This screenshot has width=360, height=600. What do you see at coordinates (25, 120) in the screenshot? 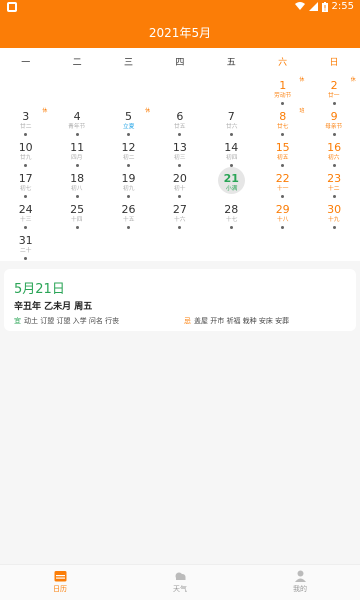
I see `day-cell: 3 廿二休` at bounding box center [25, 120].